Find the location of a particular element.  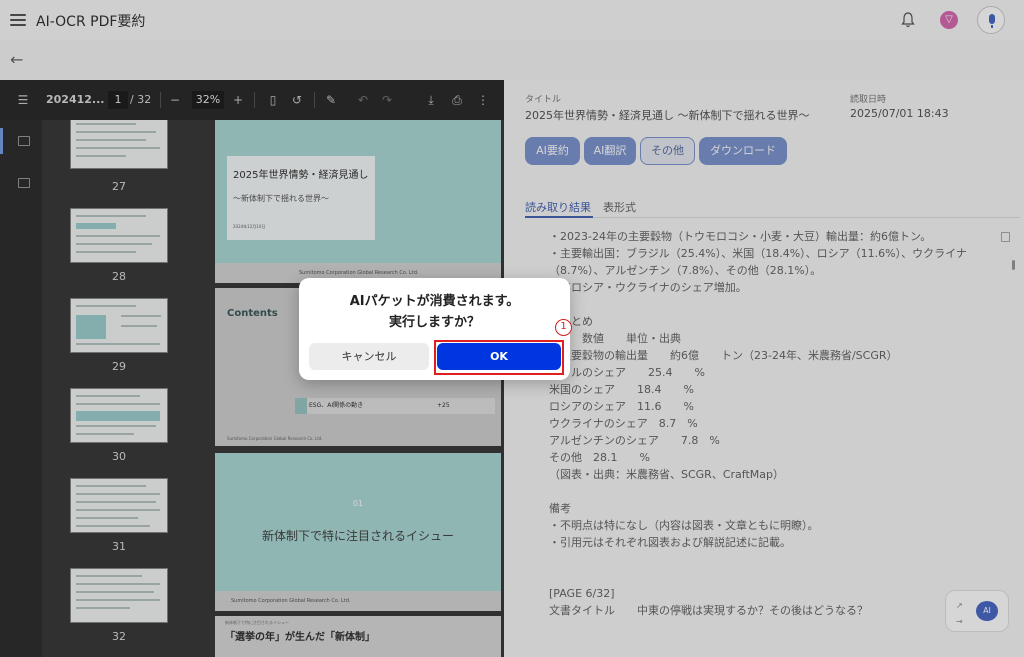

step-badge: 1 is located at coordinates (563, 327).